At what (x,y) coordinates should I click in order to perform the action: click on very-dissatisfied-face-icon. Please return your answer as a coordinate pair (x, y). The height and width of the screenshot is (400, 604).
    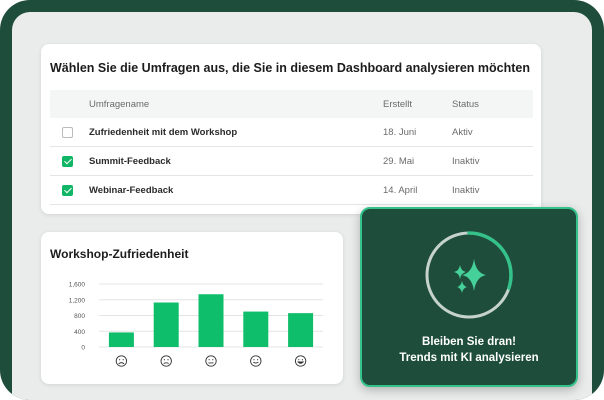
    Looking at the image, I should click on (121, 361).